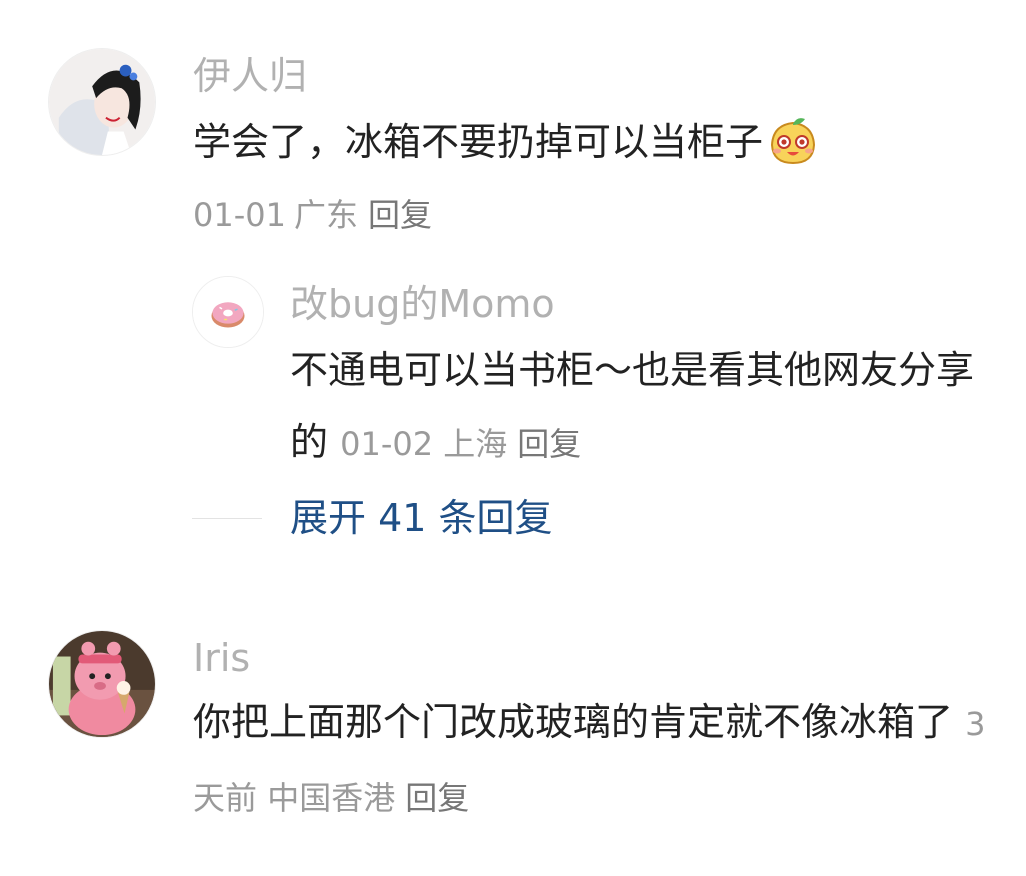  What do you see at coordinates (221, 658) in the screenshot?
I see `comment-username: Iris` at bounding box center [221, 658].